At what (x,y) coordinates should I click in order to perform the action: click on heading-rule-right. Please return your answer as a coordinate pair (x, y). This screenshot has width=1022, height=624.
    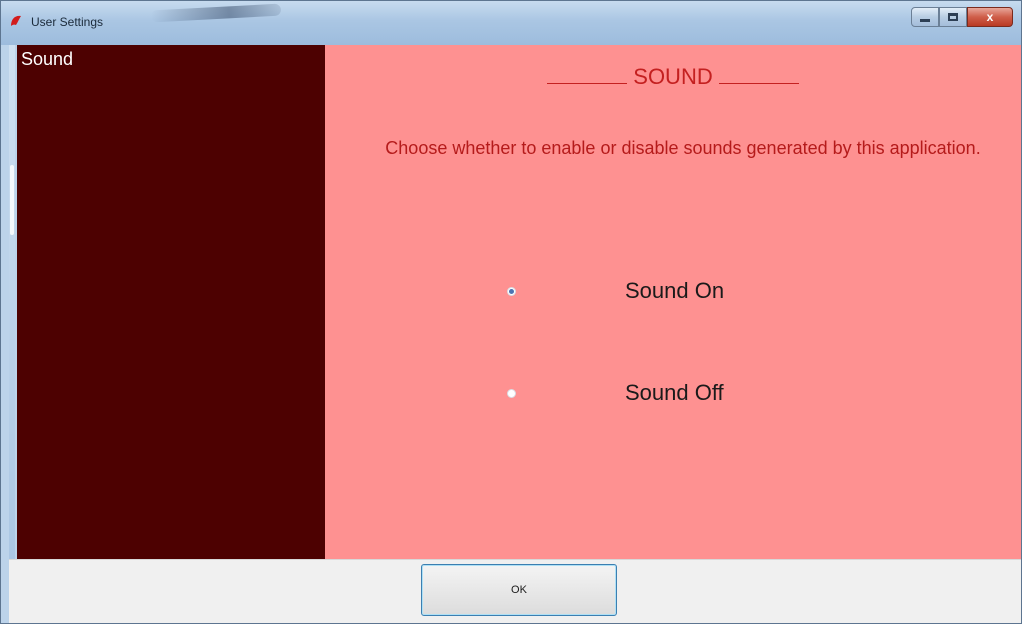
    Looking at the image, I should click on (758, 71).